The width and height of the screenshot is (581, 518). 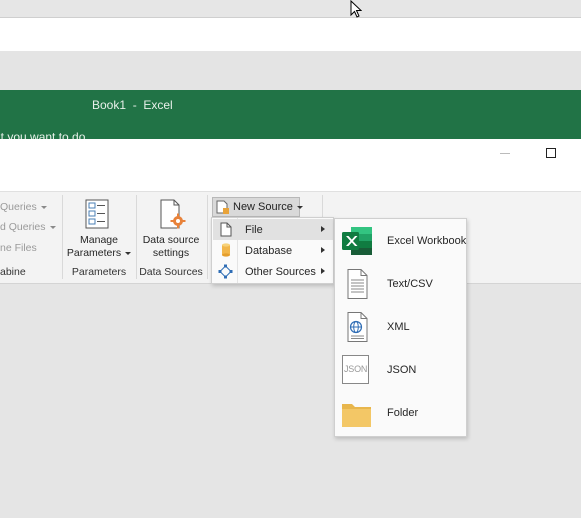 I want to click on submenu-item-folder: Folder, so click(x=400, y=412).